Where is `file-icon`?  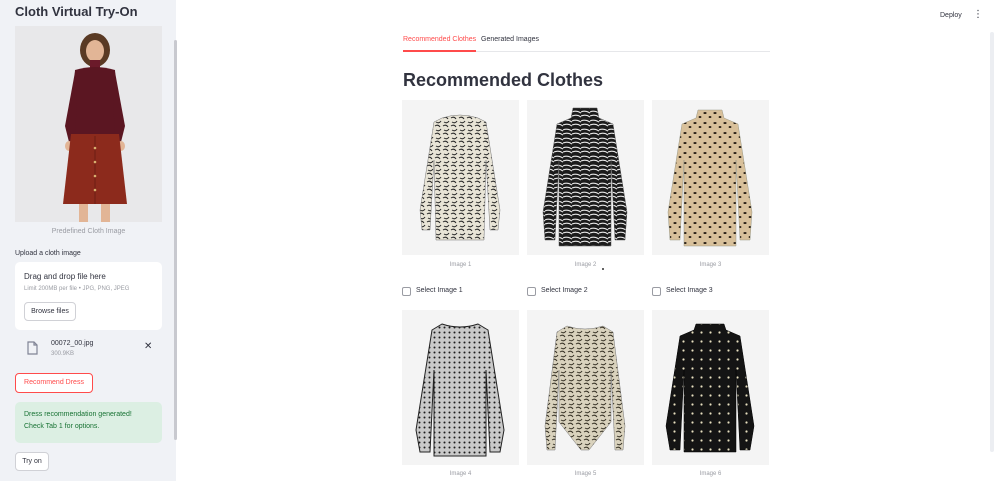
file-icon is located at coordinates (32, 348).